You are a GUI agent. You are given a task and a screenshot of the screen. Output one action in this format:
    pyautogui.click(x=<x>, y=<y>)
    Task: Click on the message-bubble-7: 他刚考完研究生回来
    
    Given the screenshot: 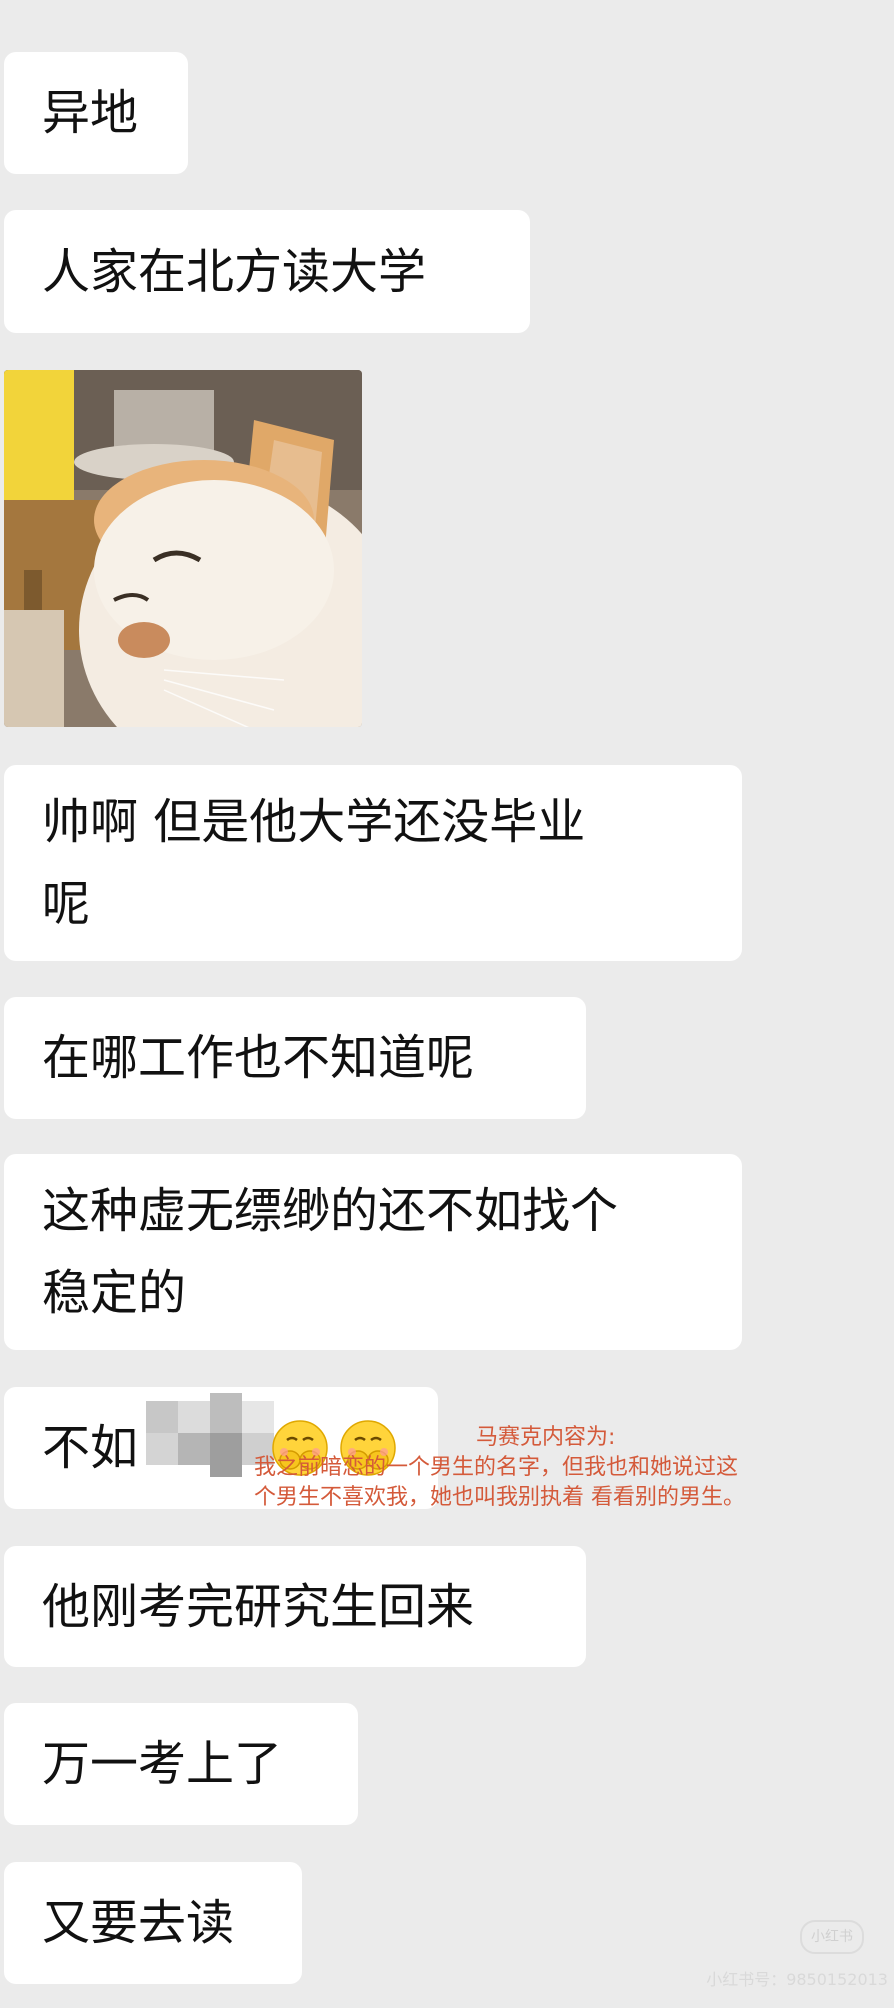 What is the action you would take?
    pyautogui.click(x=295, y=1606)
    